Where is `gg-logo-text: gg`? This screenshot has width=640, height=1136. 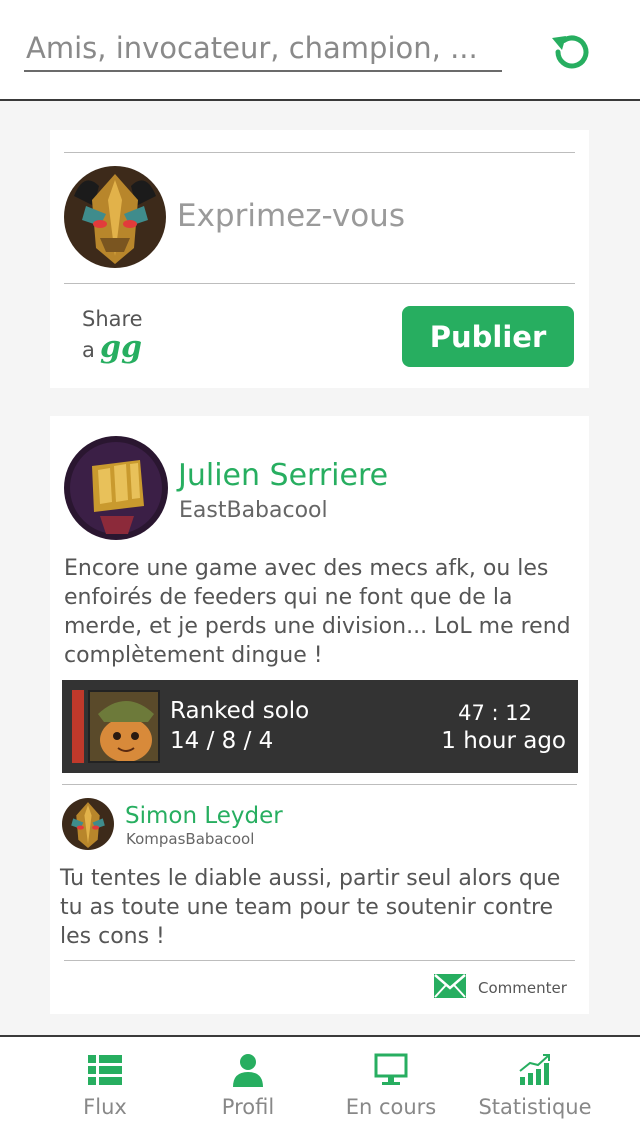
gg-logo-text: gg is located at coordinates (120, 347).